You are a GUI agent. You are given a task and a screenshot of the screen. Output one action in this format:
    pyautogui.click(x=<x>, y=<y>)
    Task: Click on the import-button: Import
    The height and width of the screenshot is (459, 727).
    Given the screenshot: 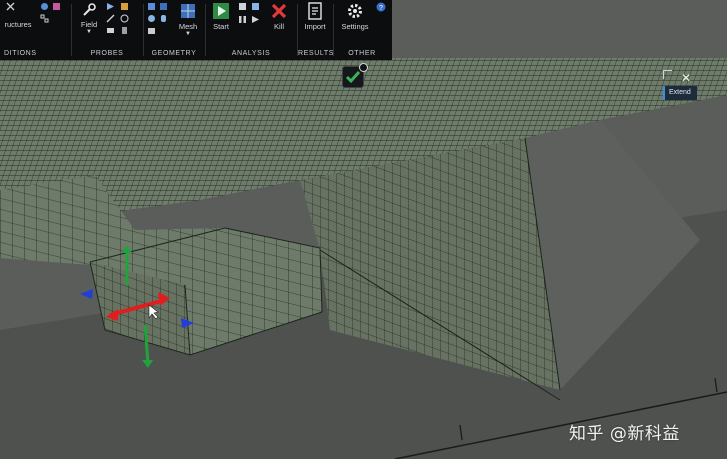 What is the action you would take?
    pyautogui.click(x=315, y=16)
    